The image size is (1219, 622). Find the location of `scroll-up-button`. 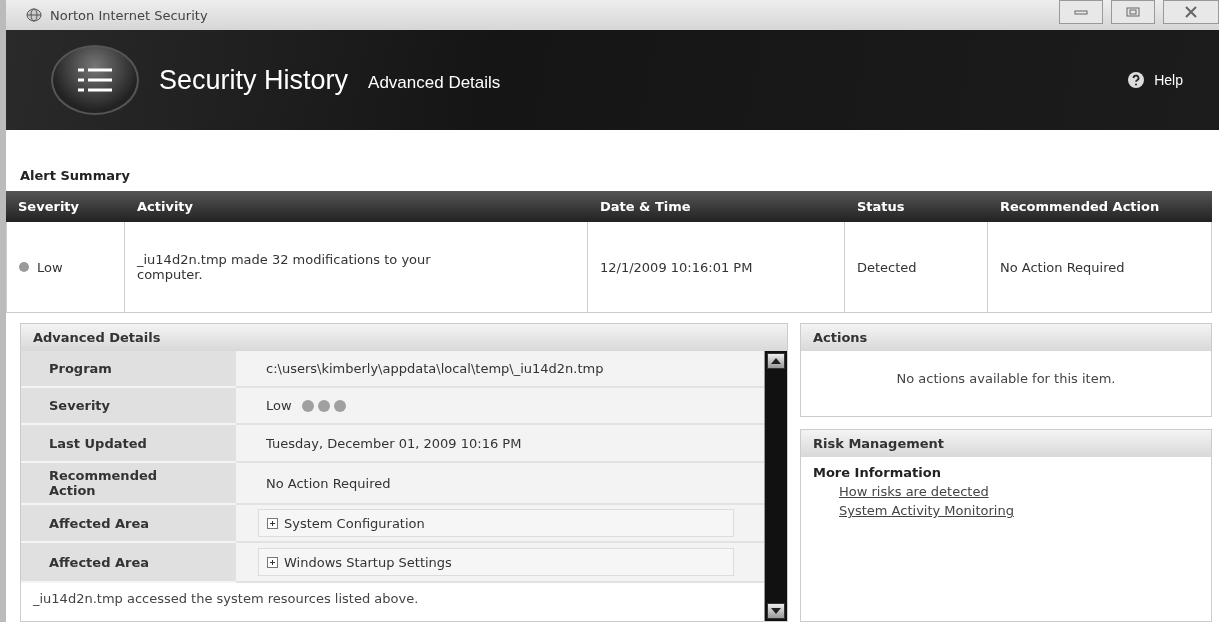

scroll-up-button is located at coordinates (776, 361).